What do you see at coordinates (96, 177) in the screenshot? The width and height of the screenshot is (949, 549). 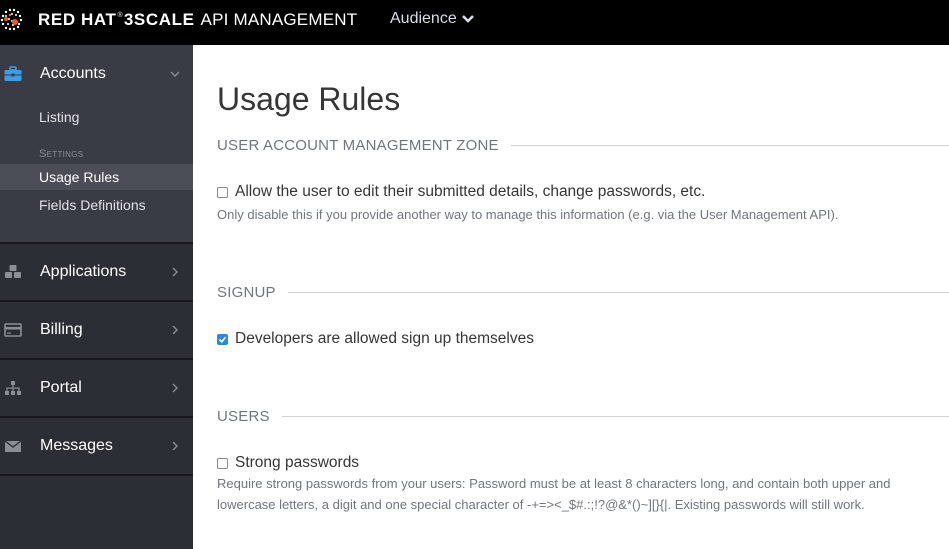 I see `sidebar-item-usage-rules: Usage Rules` at bounding box center [96, 177].